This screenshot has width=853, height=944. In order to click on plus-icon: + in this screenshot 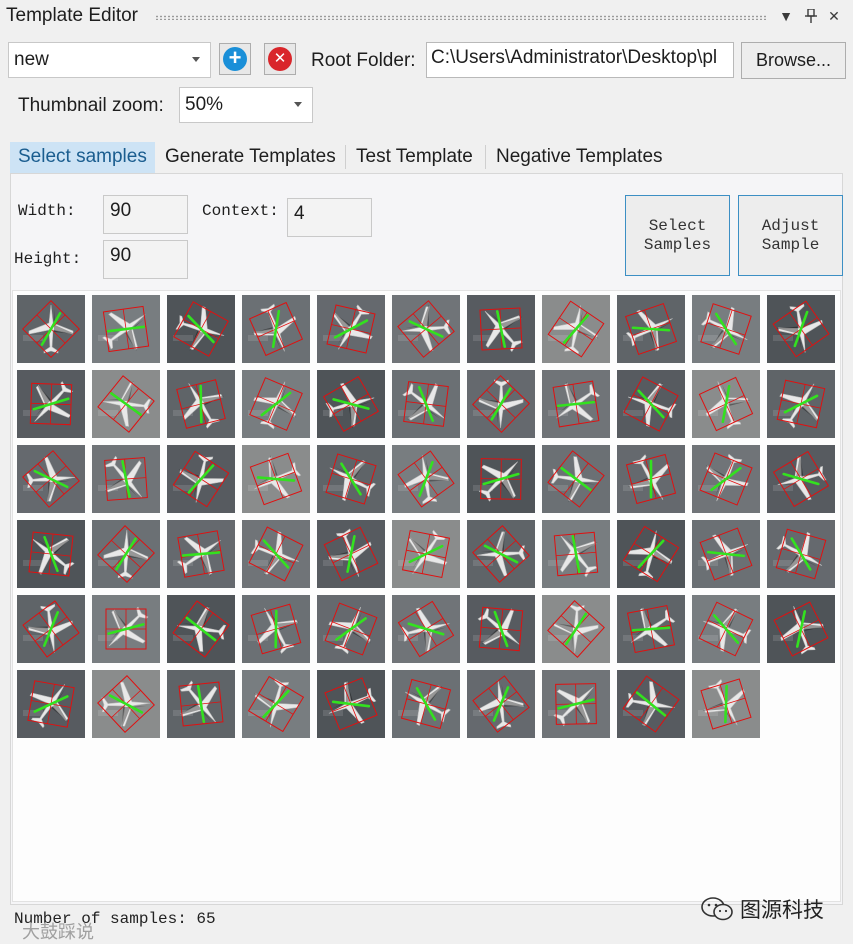, I will do `click(235, 59)`.